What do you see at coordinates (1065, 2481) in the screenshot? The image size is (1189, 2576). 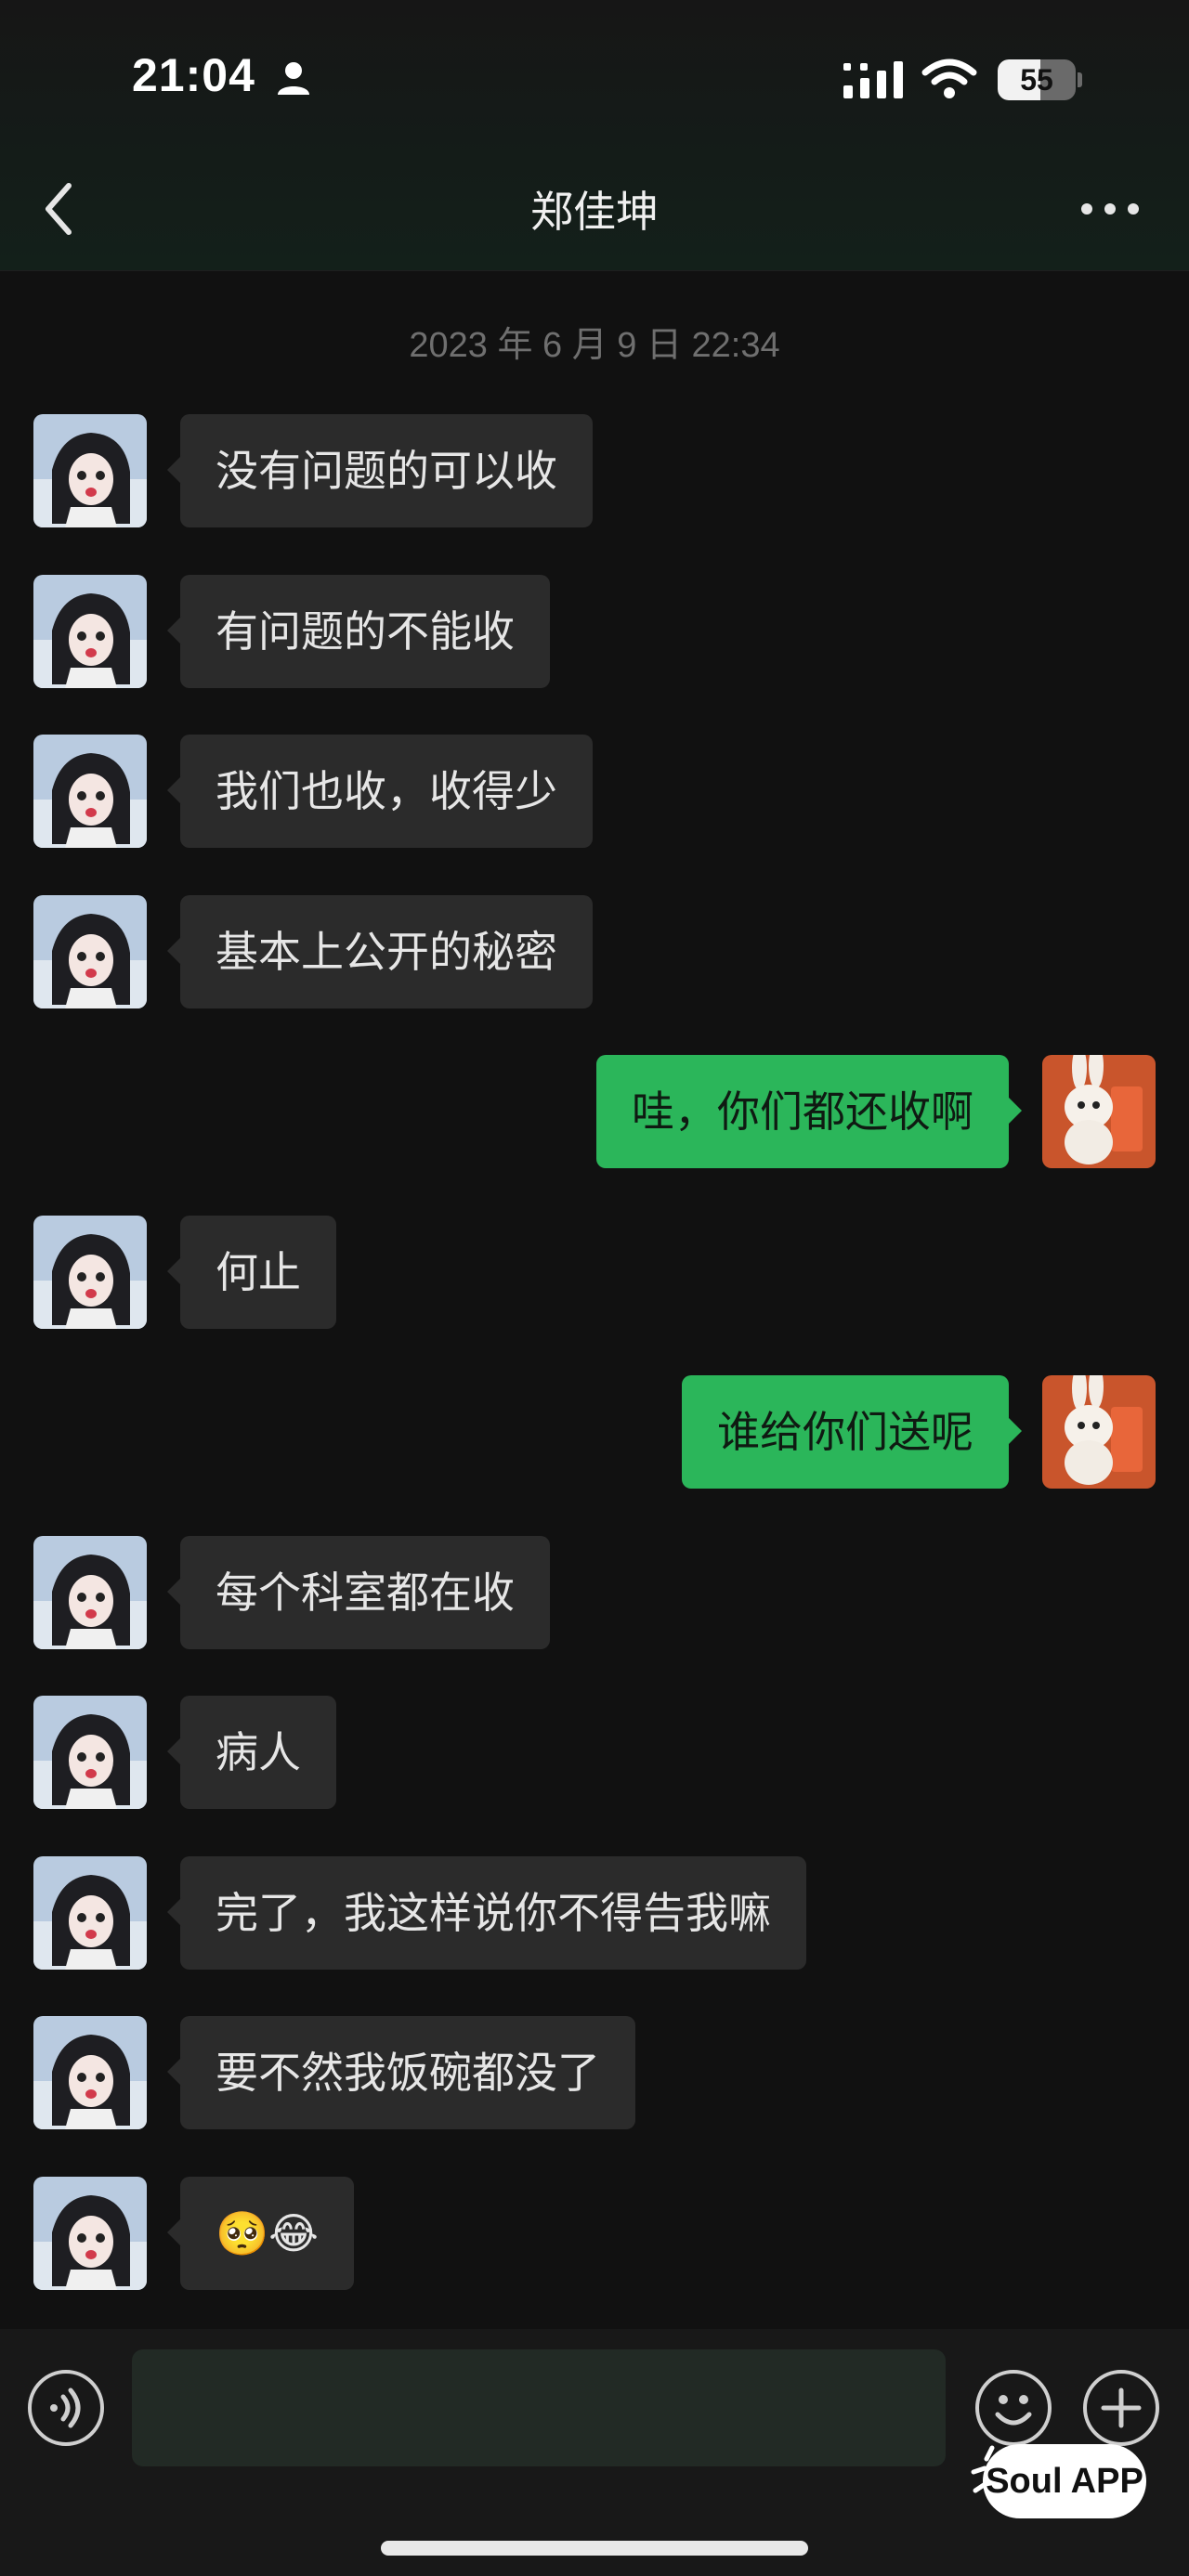 I see `soul-app-watermark: Soul APP` at bounding box center [1065, 2481].